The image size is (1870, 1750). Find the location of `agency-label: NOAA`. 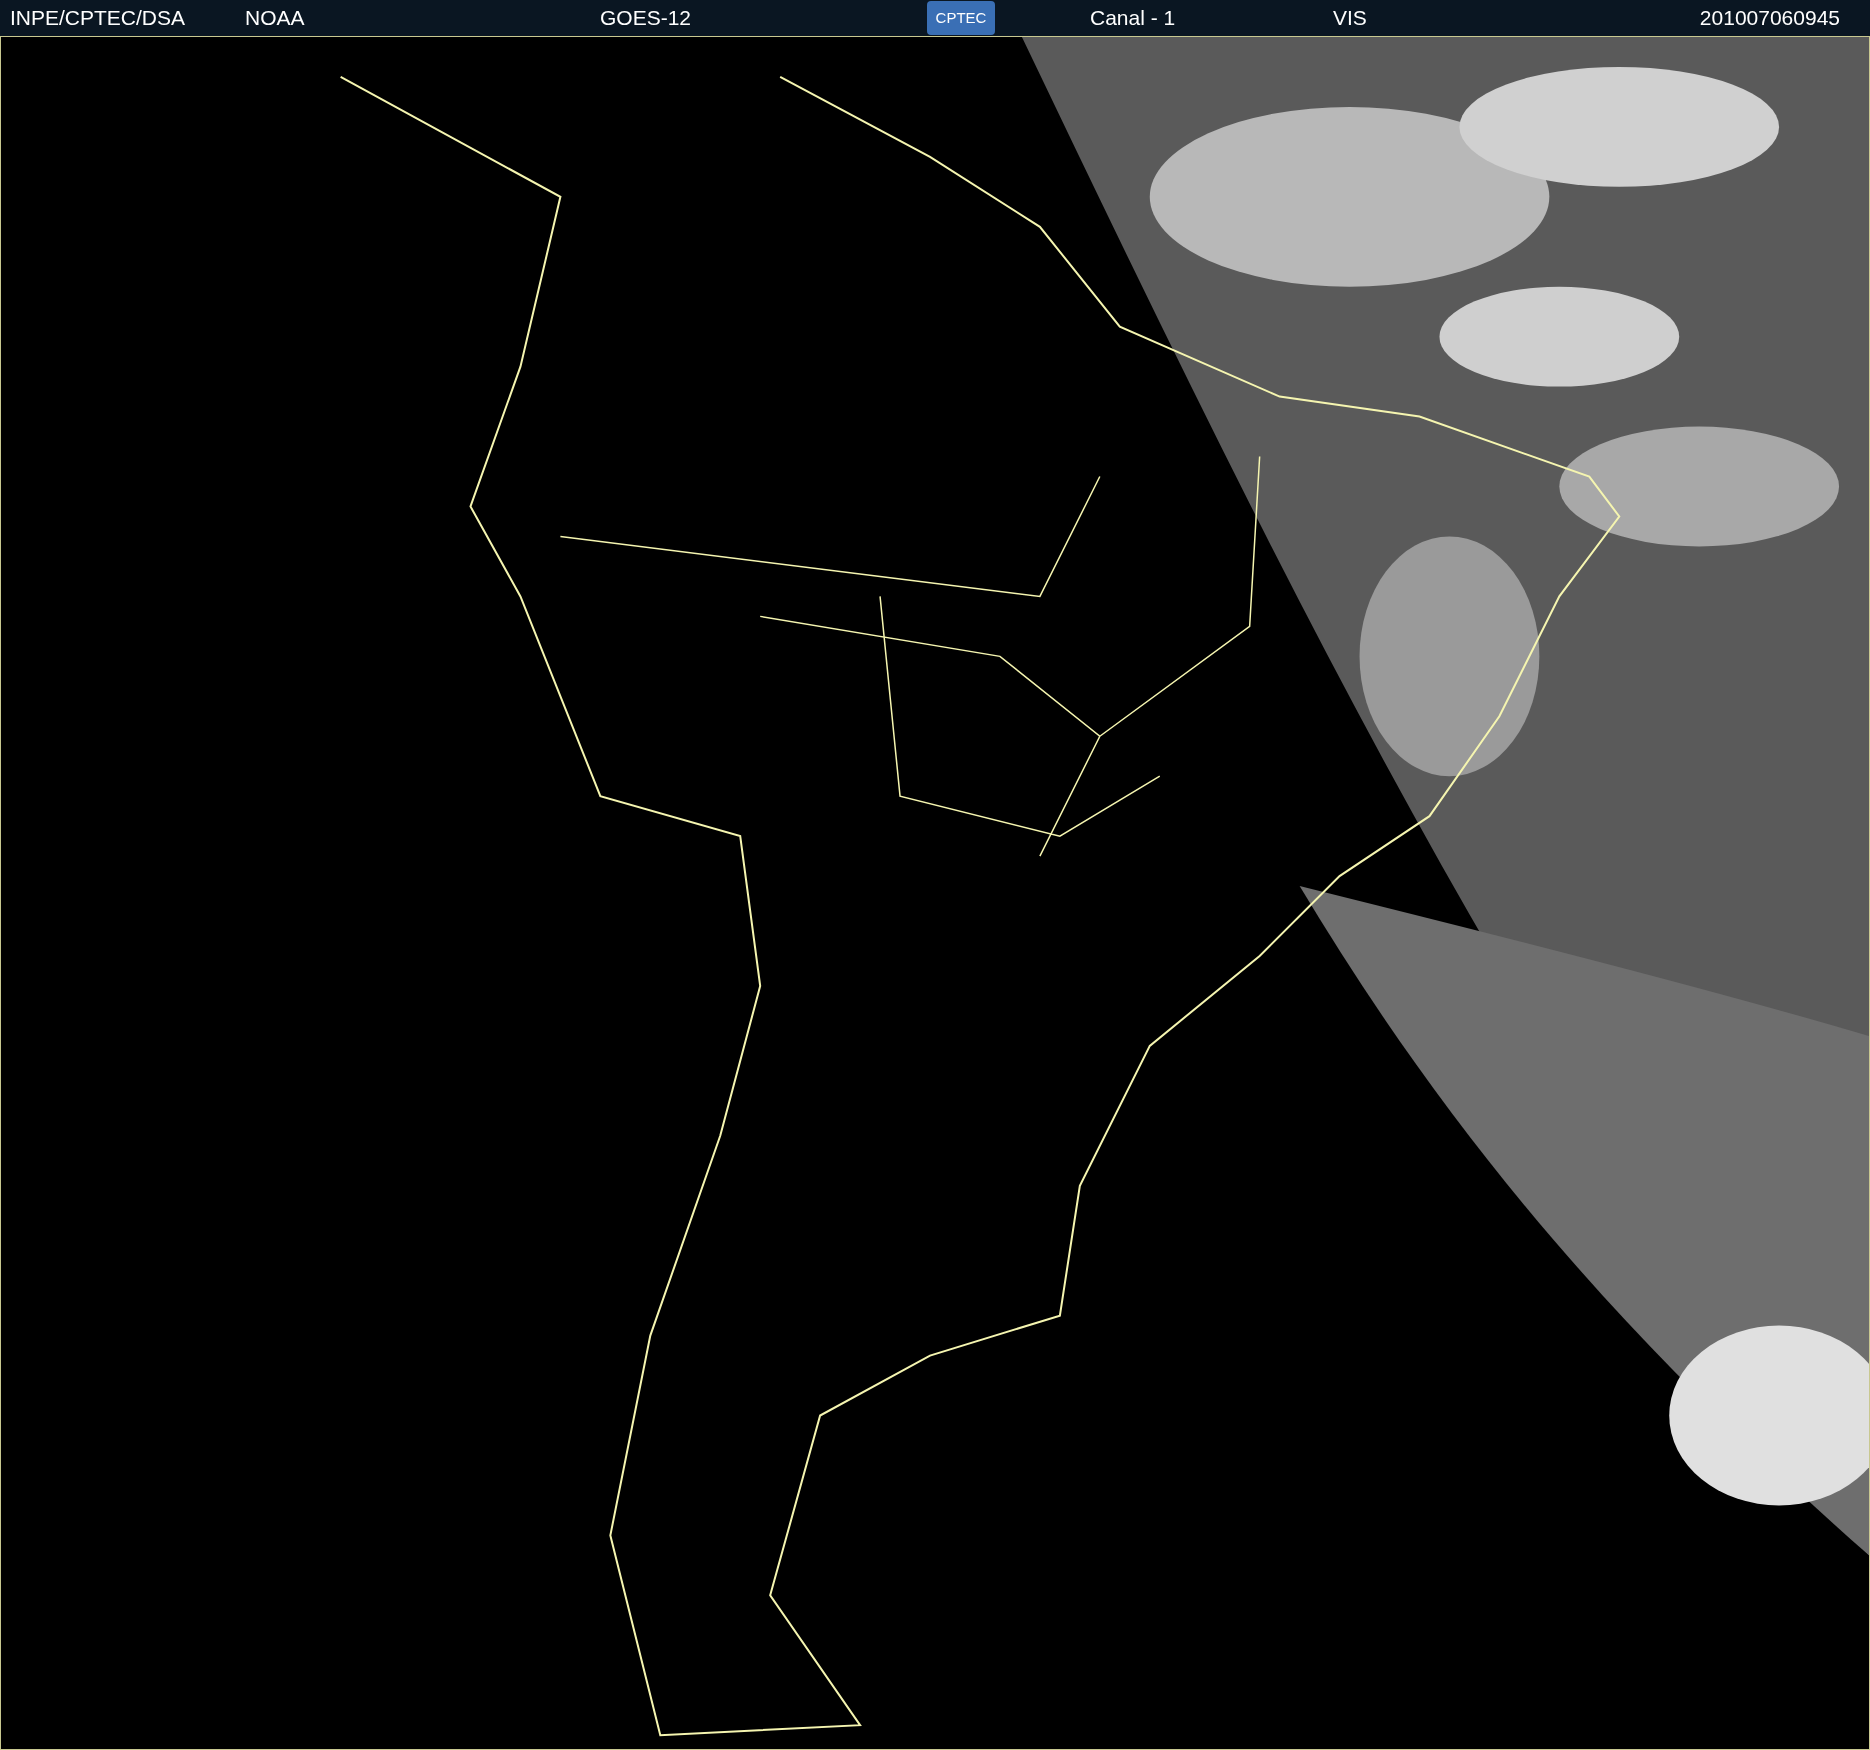

agency-label: NOAA is located at coordinates (275, 18).